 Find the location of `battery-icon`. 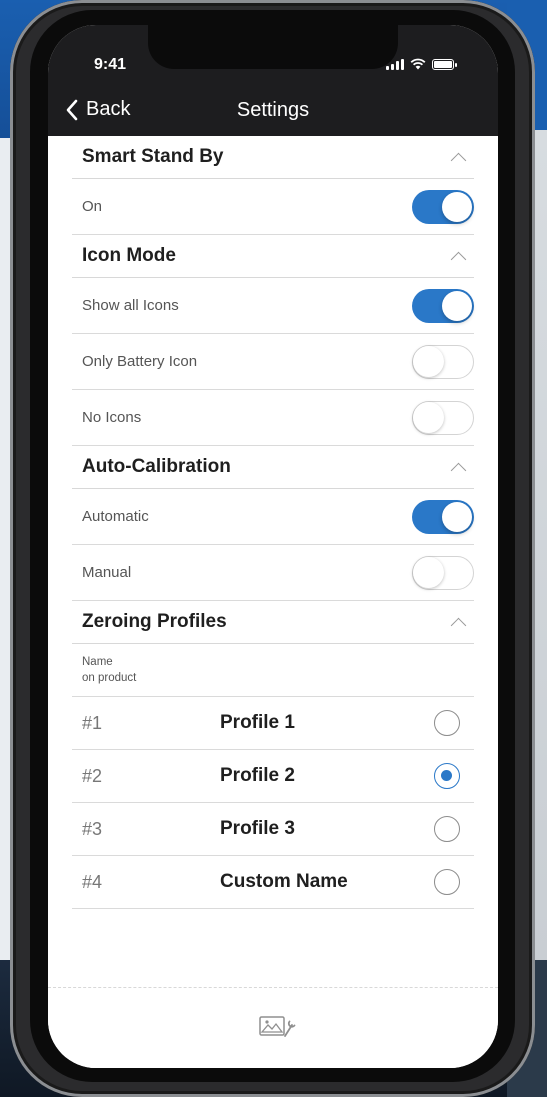

battery-icon is located at coordinates (444, 64).